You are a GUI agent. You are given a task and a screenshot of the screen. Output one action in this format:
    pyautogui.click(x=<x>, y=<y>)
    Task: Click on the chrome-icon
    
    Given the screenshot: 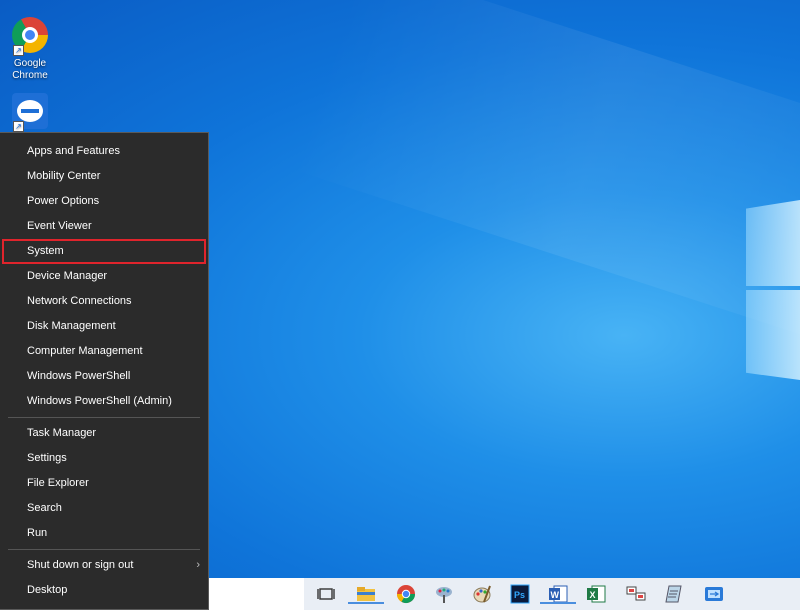 What is the action you would take?
    pyautogui.click(x=406, y=594)
    